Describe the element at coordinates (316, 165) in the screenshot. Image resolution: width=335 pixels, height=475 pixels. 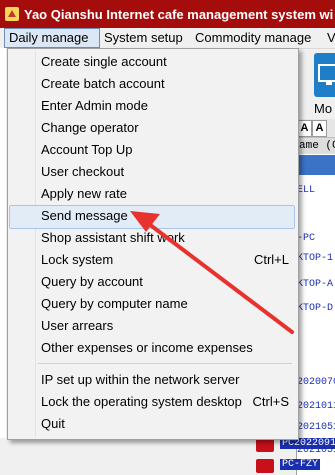
I see `selected-row` at that location.